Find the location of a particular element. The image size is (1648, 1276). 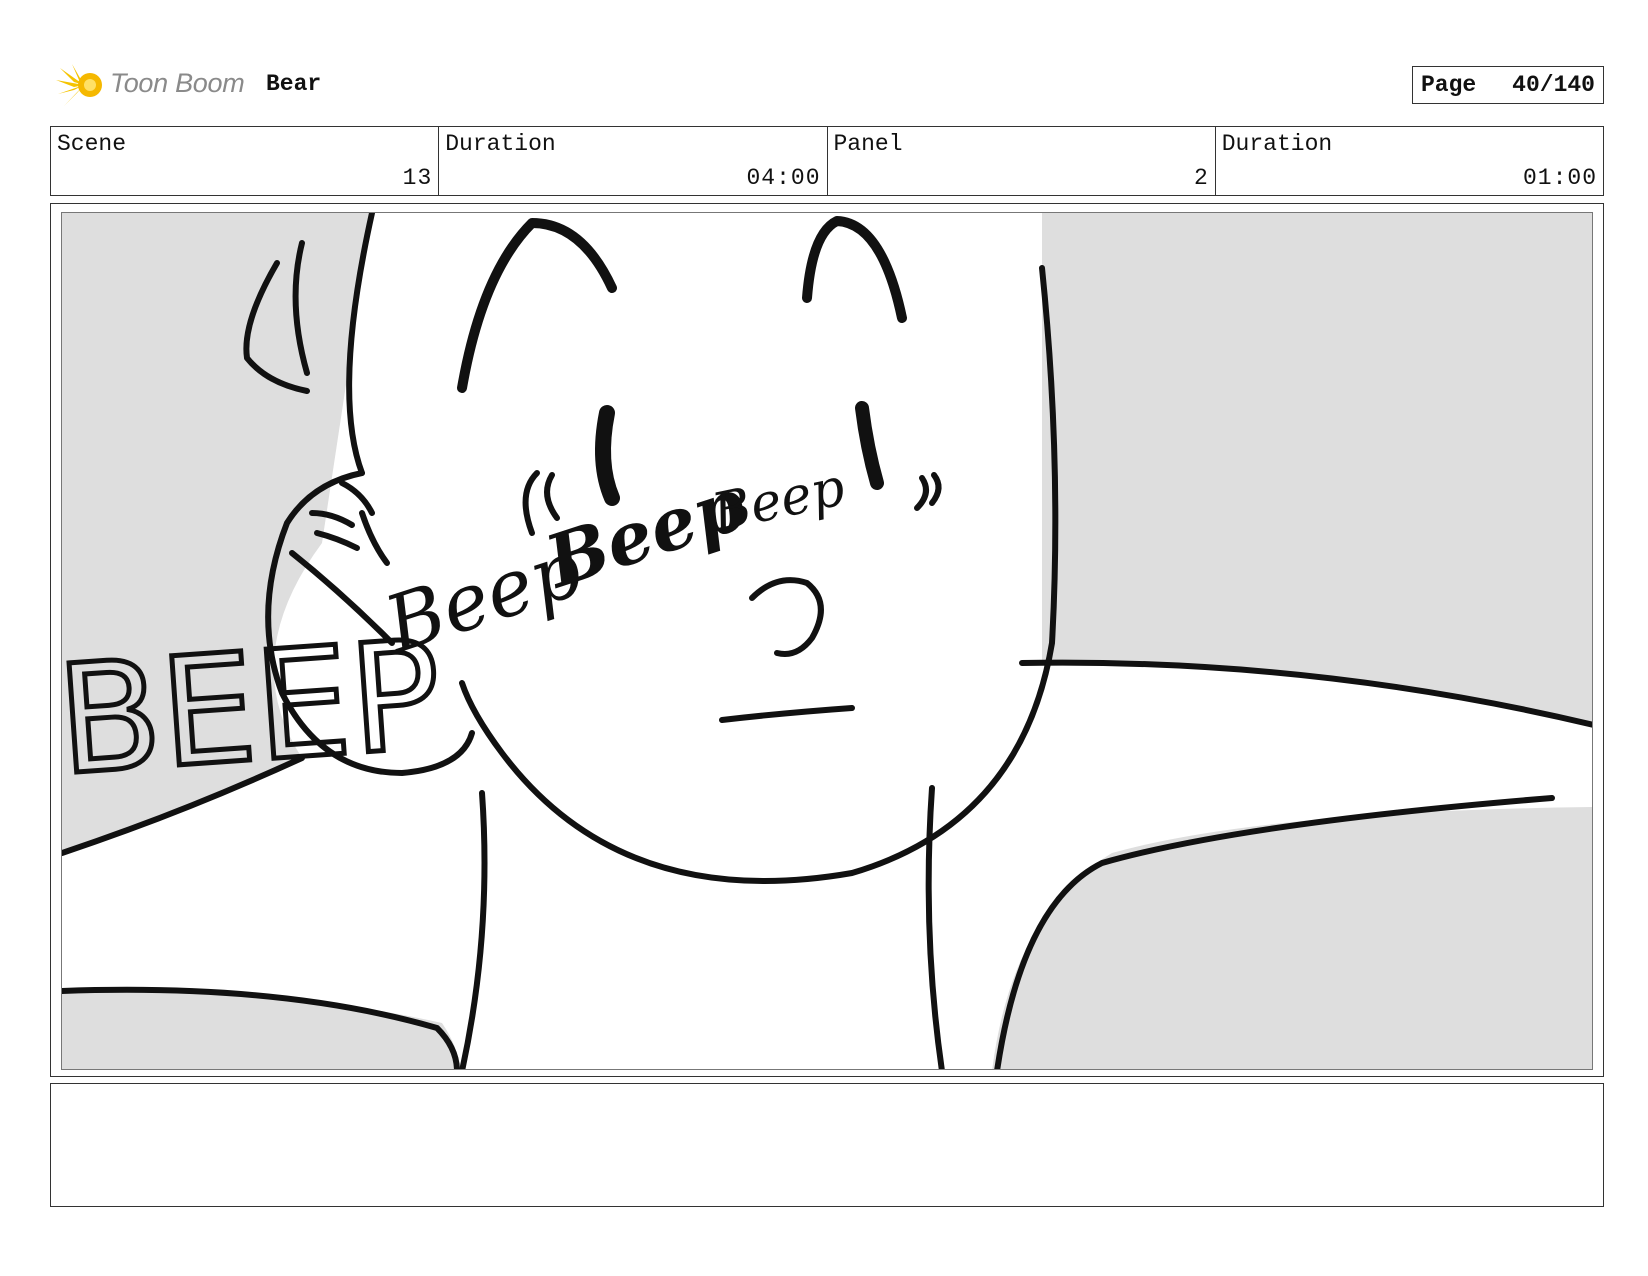

panel-duration-value: 01:00 is located at coordinates (1559, 178).